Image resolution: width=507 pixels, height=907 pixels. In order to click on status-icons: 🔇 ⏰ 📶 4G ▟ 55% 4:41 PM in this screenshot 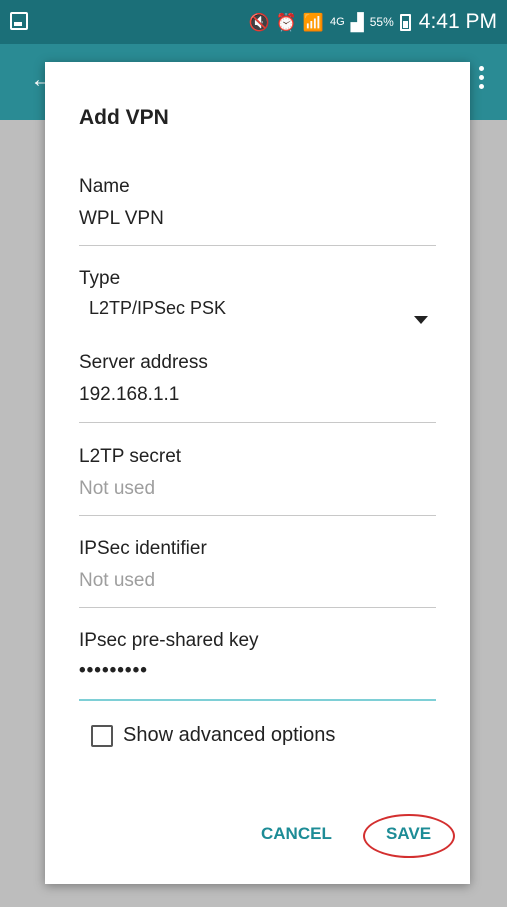, I will do `click(372, 22)`.